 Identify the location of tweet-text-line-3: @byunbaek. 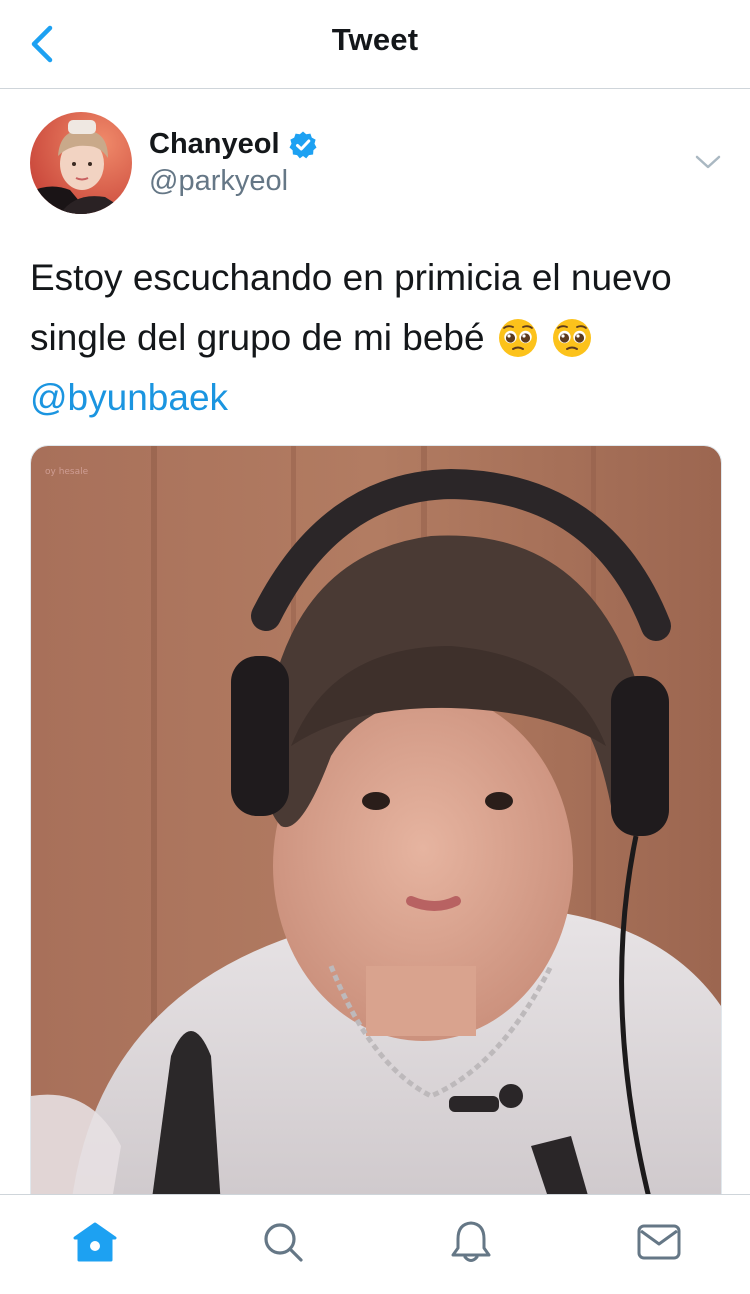
(380, 398).